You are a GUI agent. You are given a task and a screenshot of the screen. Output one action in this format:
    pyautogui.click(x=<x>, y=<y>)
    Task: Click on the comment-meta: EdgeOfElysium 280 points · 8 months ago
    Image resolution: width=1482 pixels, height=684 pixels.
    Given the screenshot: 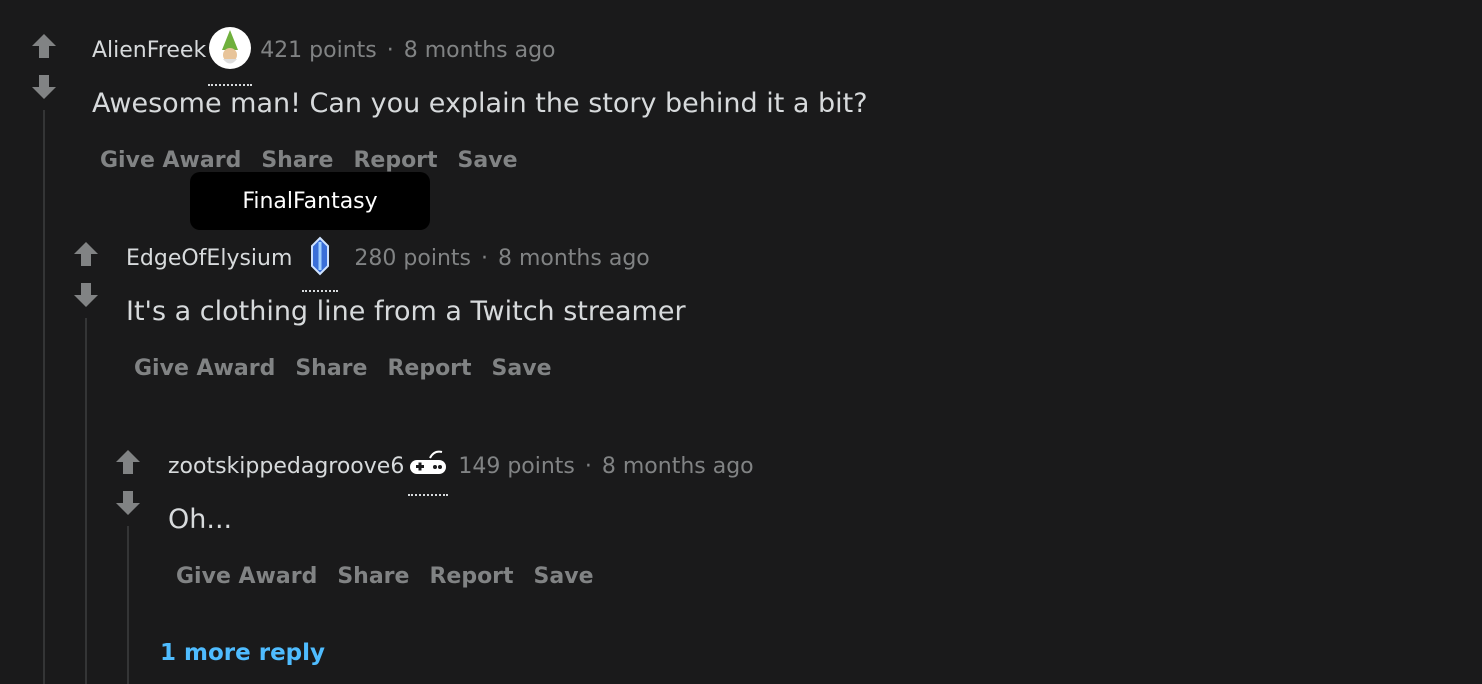 What is the action you would take?
    pyautogui.click(x=388, y=263)
    